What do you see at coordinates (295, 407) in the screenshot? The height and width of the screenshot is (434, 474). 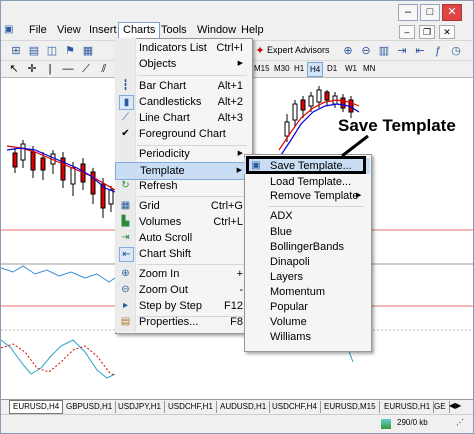 I see `tab-usdchf-h4: USDCHF,H4` at bounding box center [295, 407].